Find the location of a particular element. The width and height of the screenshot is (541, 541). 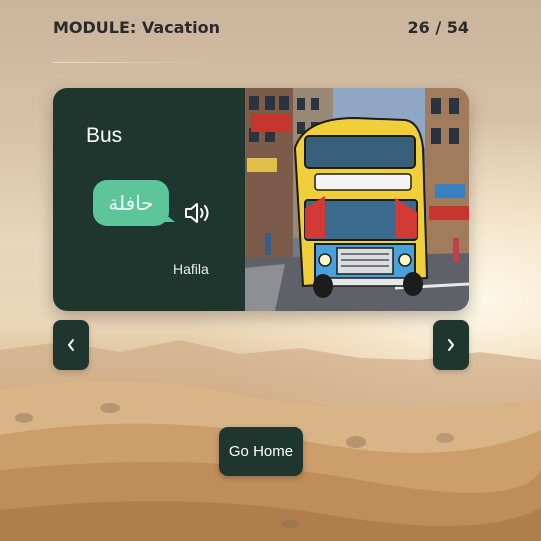

module-header: MODULE: Vacation 26 / 54 is located at coordinates (261, 27).